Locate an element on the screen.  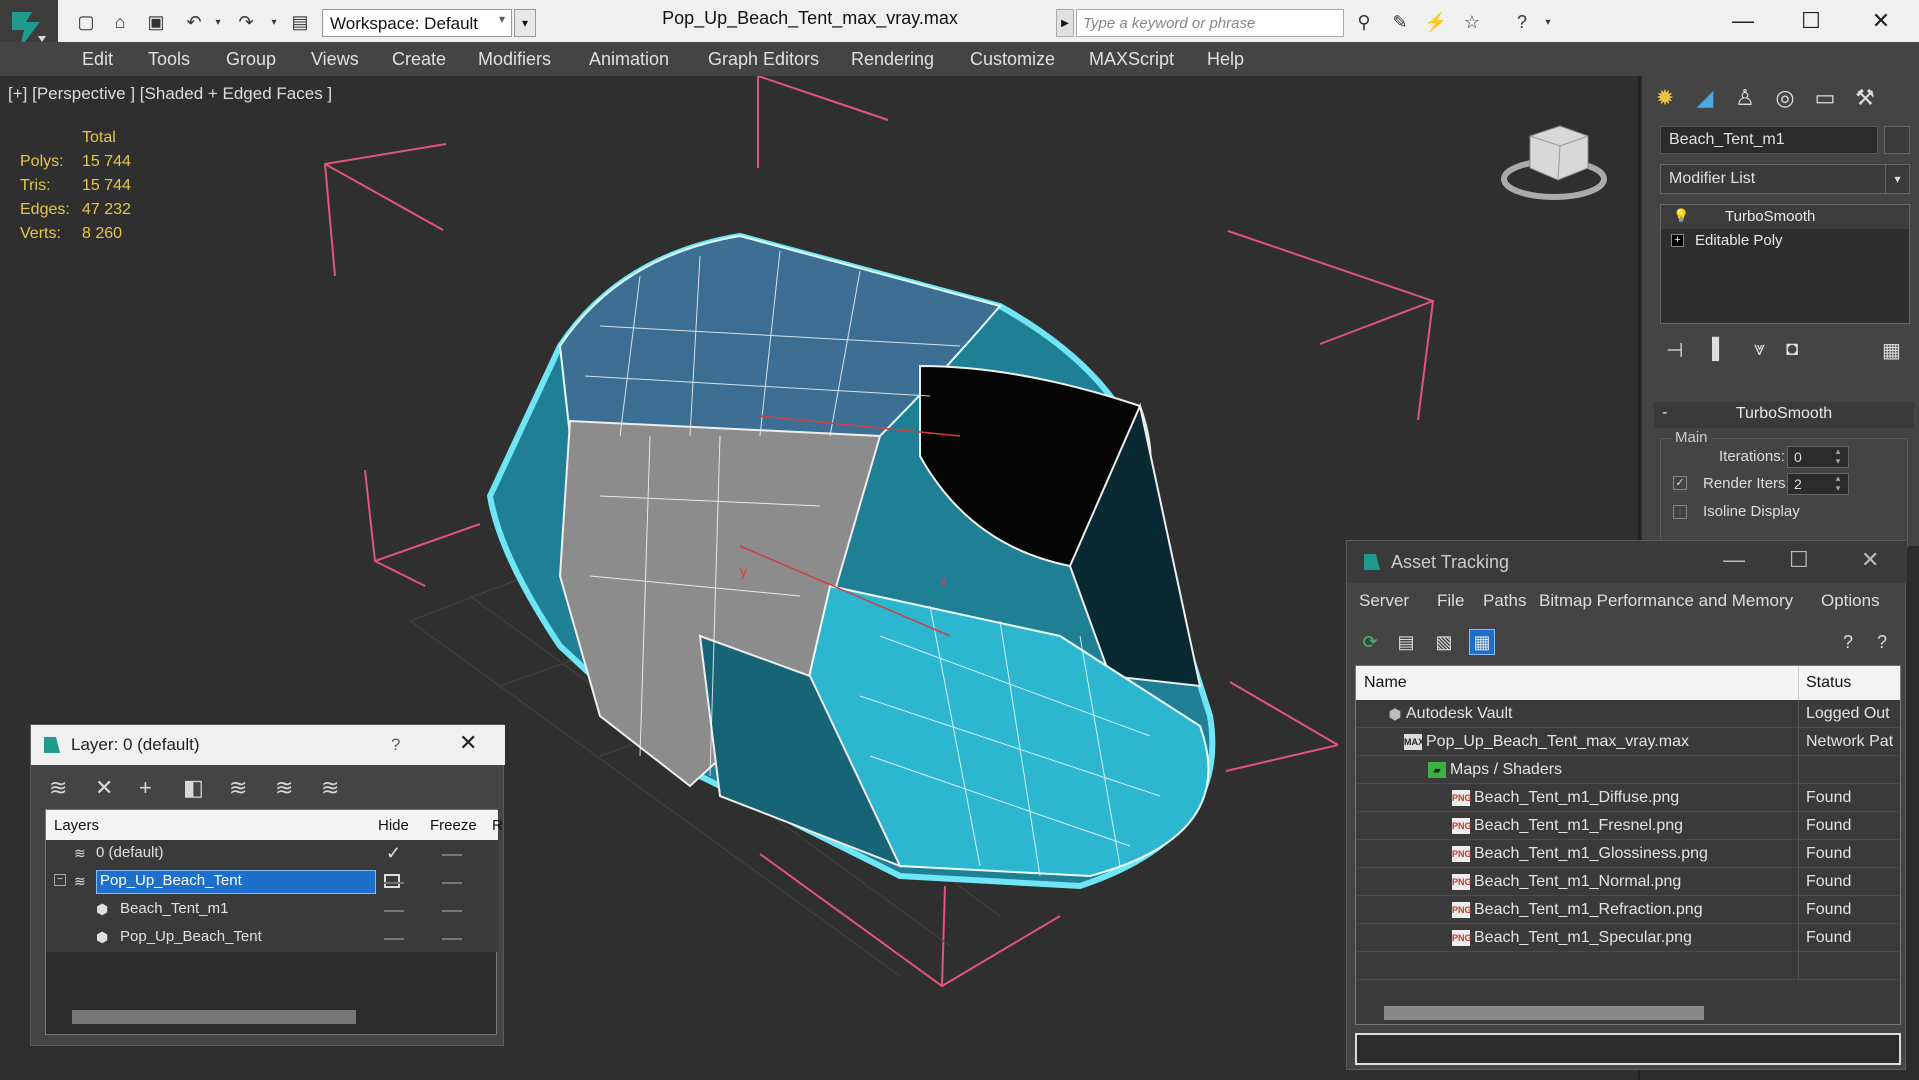
menu-modifiers: Modifiers is located at coordinates (514, 59).